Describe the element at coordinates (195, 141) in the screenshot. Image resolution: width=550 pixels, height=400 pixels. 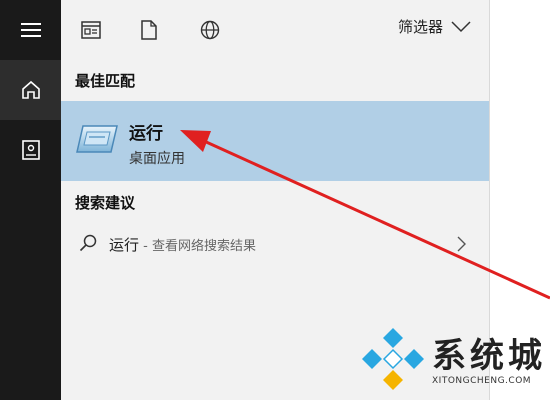
I see `annotation-arrow-head` at that location.